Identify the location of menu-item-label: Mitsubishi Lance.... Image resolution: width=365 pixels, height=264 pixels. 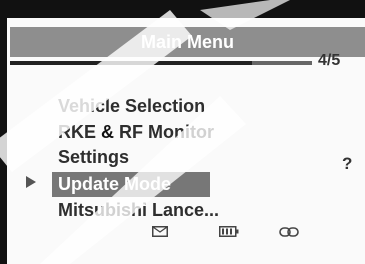
(139, 210).